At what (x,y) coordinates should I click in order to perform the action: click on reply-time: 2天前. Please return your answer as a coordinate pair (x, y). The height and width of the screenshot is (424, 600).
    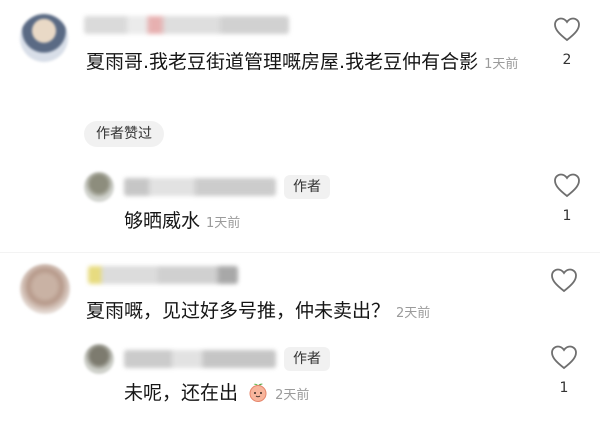
    Looking at the image, I should click on (292, 395).